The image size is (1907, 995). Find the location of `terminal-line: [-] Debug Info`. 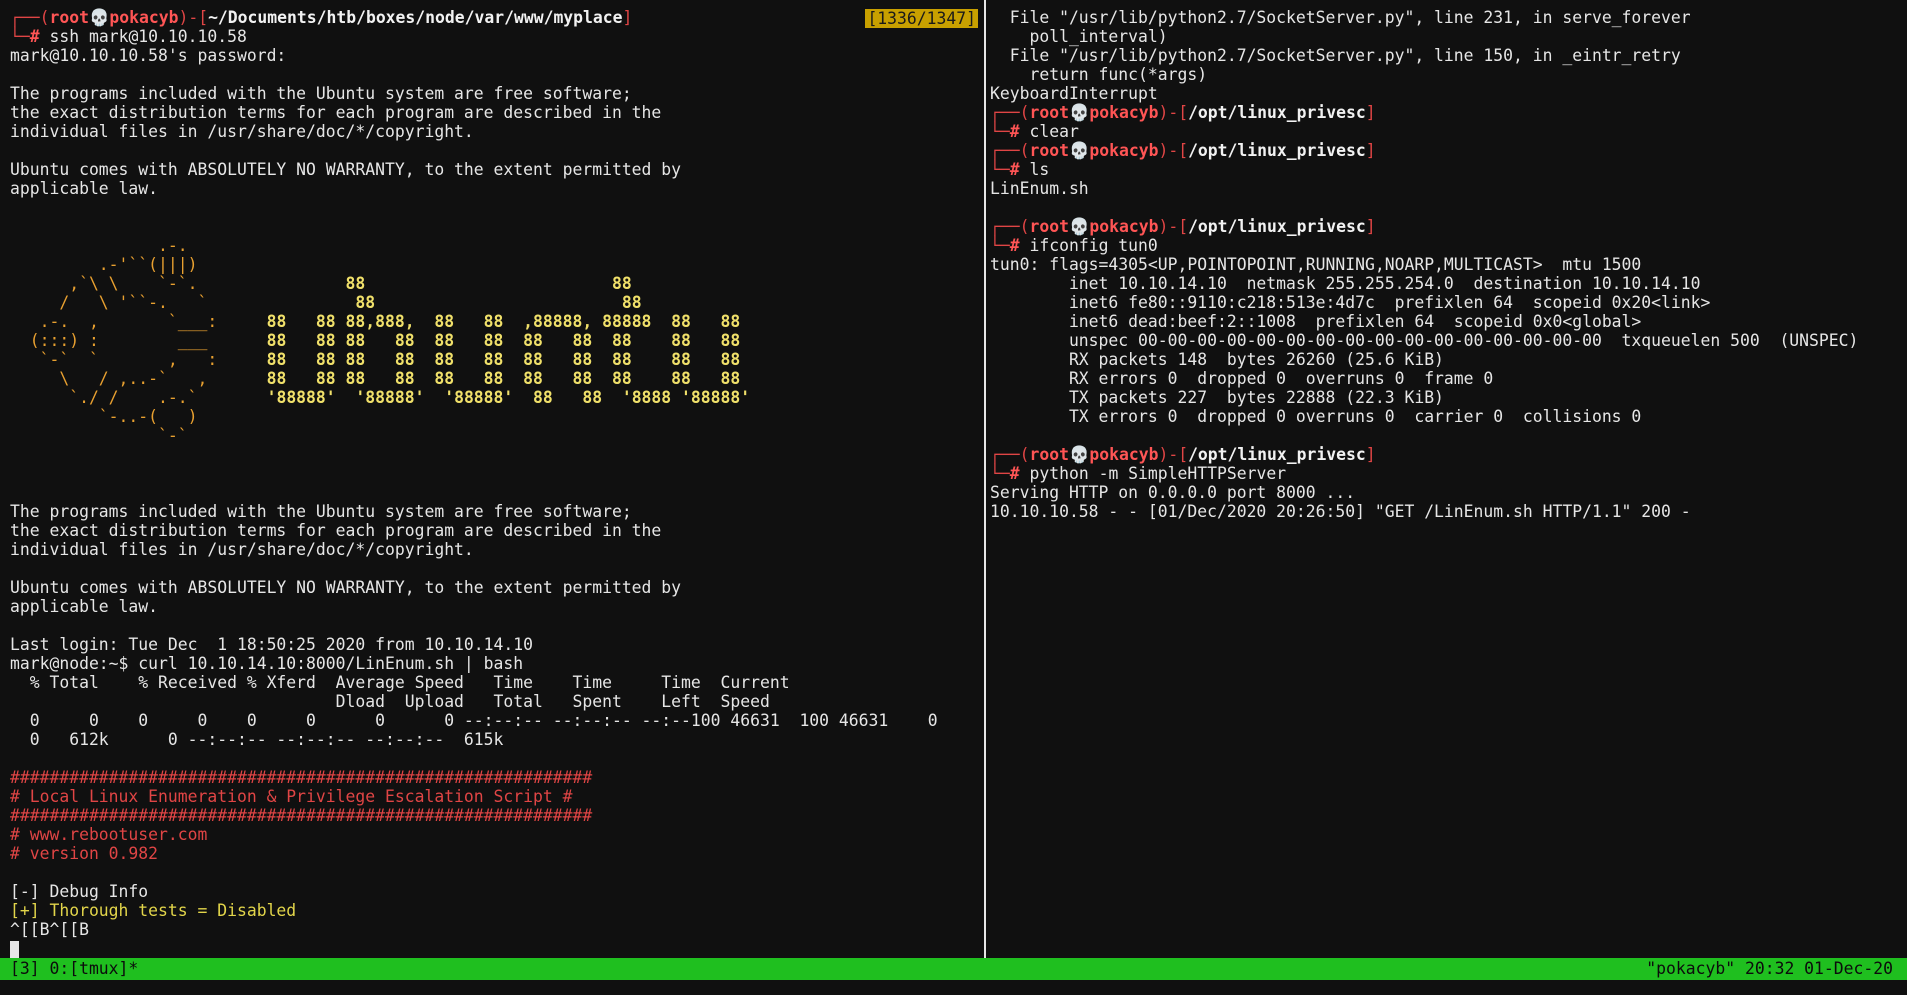

terminal-line: [-] Debug Info is located at coordinates (474, 891).